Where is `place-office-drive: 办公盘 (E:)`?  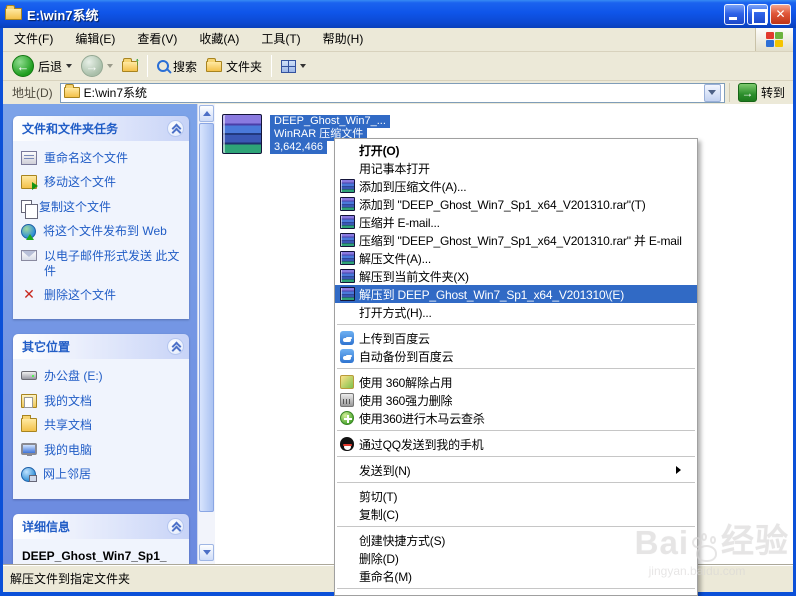 place-office-drive: 办公盘 (E:) is located at coordinates (102, 375).